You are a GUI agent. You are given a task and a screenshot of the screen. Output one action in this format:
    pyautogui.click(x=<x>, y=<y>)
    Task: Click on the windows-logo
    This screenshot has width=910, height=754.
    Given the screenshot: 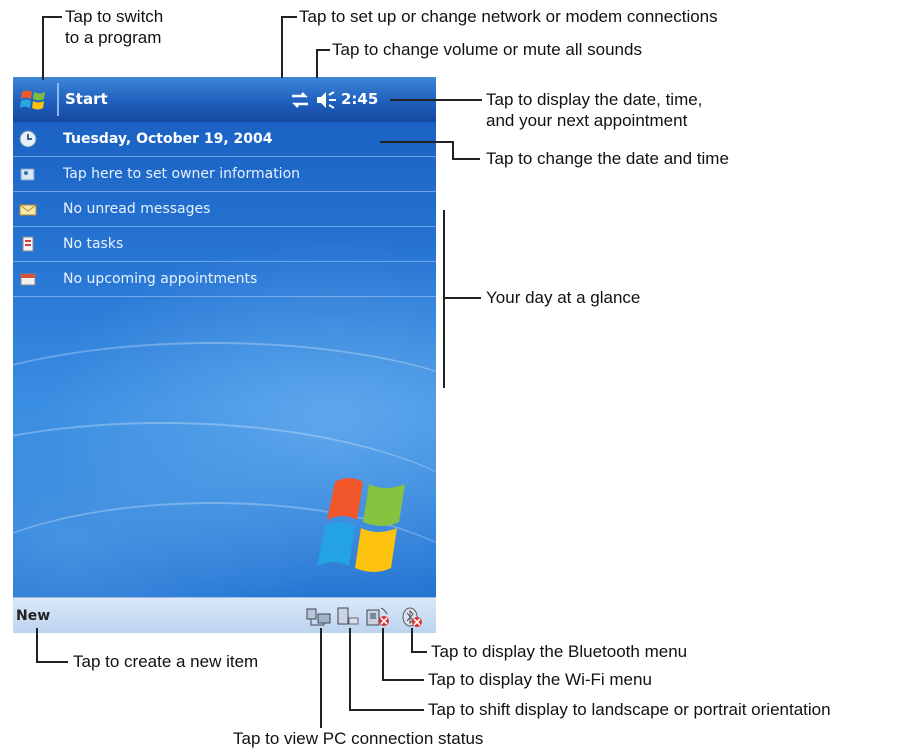 What is the action you would take?
    pyautogui.click(x=361, y=525)
    